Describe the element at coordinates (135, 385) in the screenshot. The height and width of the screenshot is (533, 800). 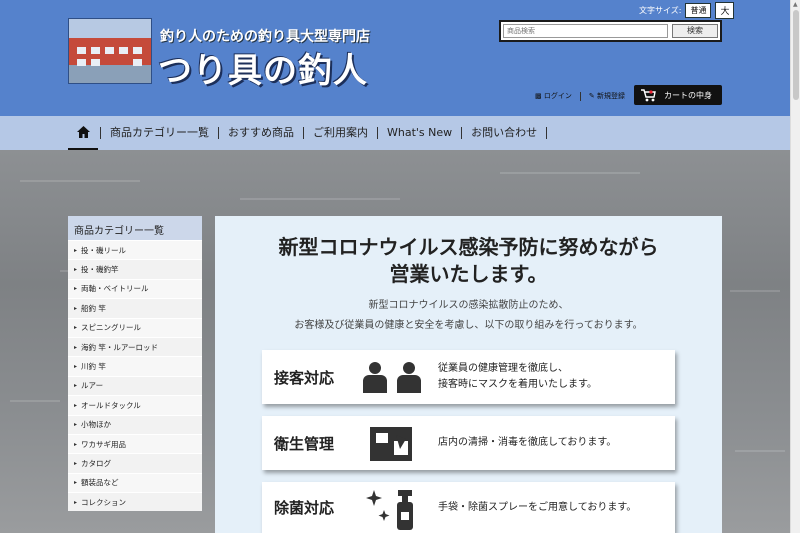
I see `sidebar-category-item: ▸ ルアー` at that location.